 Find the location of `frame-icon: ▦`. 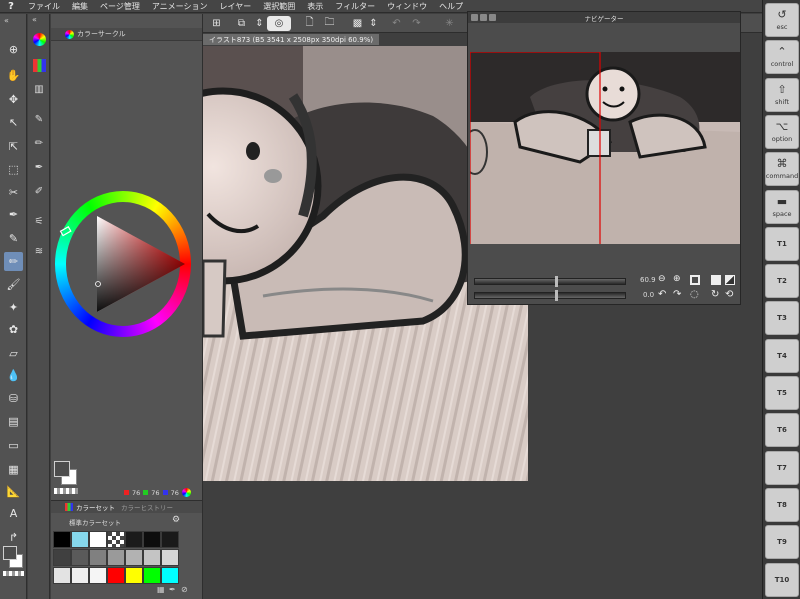

frame-icon: ▦ is located at coordinates (13, 469).